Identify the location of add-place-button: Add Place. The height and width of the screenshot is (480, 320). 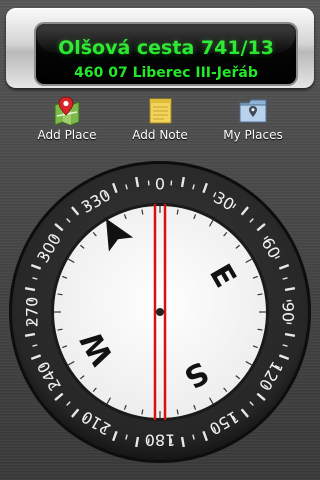
(67, 120).